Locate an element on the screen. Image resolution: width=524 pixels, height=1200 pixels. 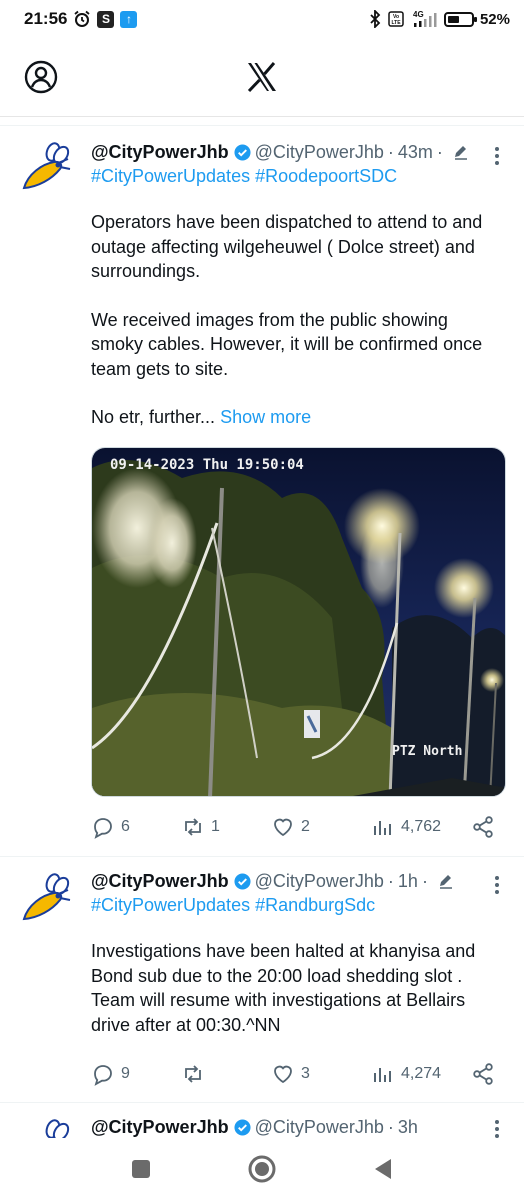
volte-icon: Vo LTE is located at coordinates (396, 19).